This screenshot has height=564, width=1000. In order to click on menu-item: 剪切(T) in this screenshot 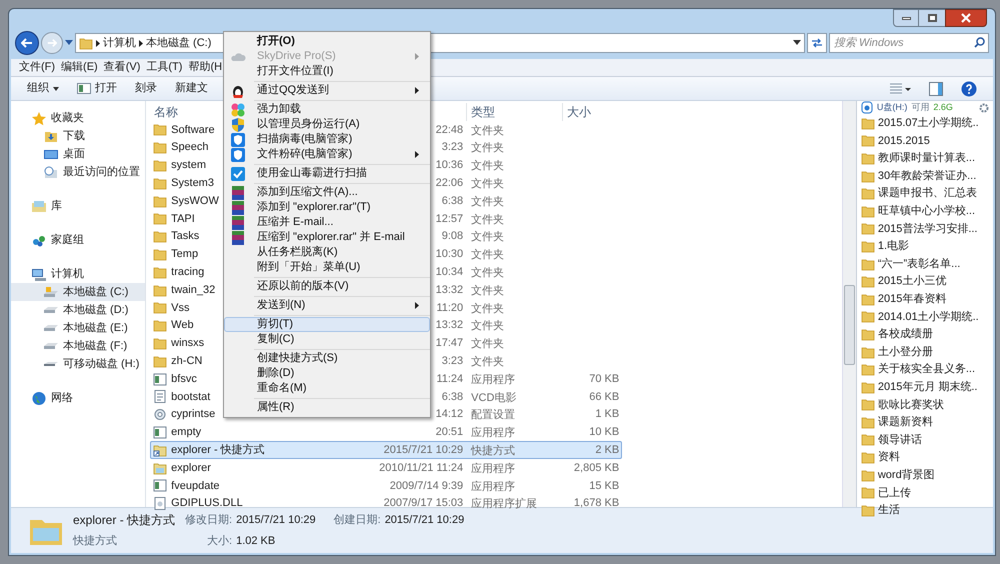, I will do `click(327, 324)`.